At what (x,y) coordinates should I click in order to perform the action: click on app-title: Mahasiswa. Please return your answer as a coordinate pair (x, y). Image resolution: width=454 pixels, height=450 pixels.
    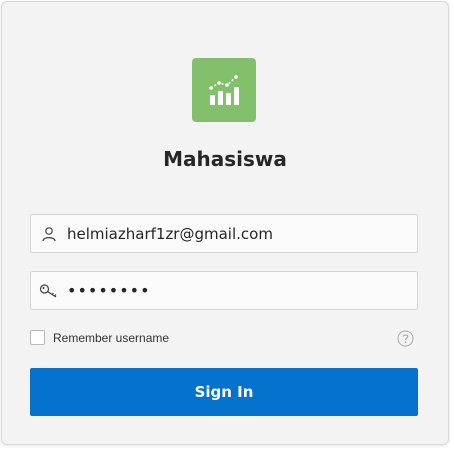
    Looking at the image, I should click on (225, 159).